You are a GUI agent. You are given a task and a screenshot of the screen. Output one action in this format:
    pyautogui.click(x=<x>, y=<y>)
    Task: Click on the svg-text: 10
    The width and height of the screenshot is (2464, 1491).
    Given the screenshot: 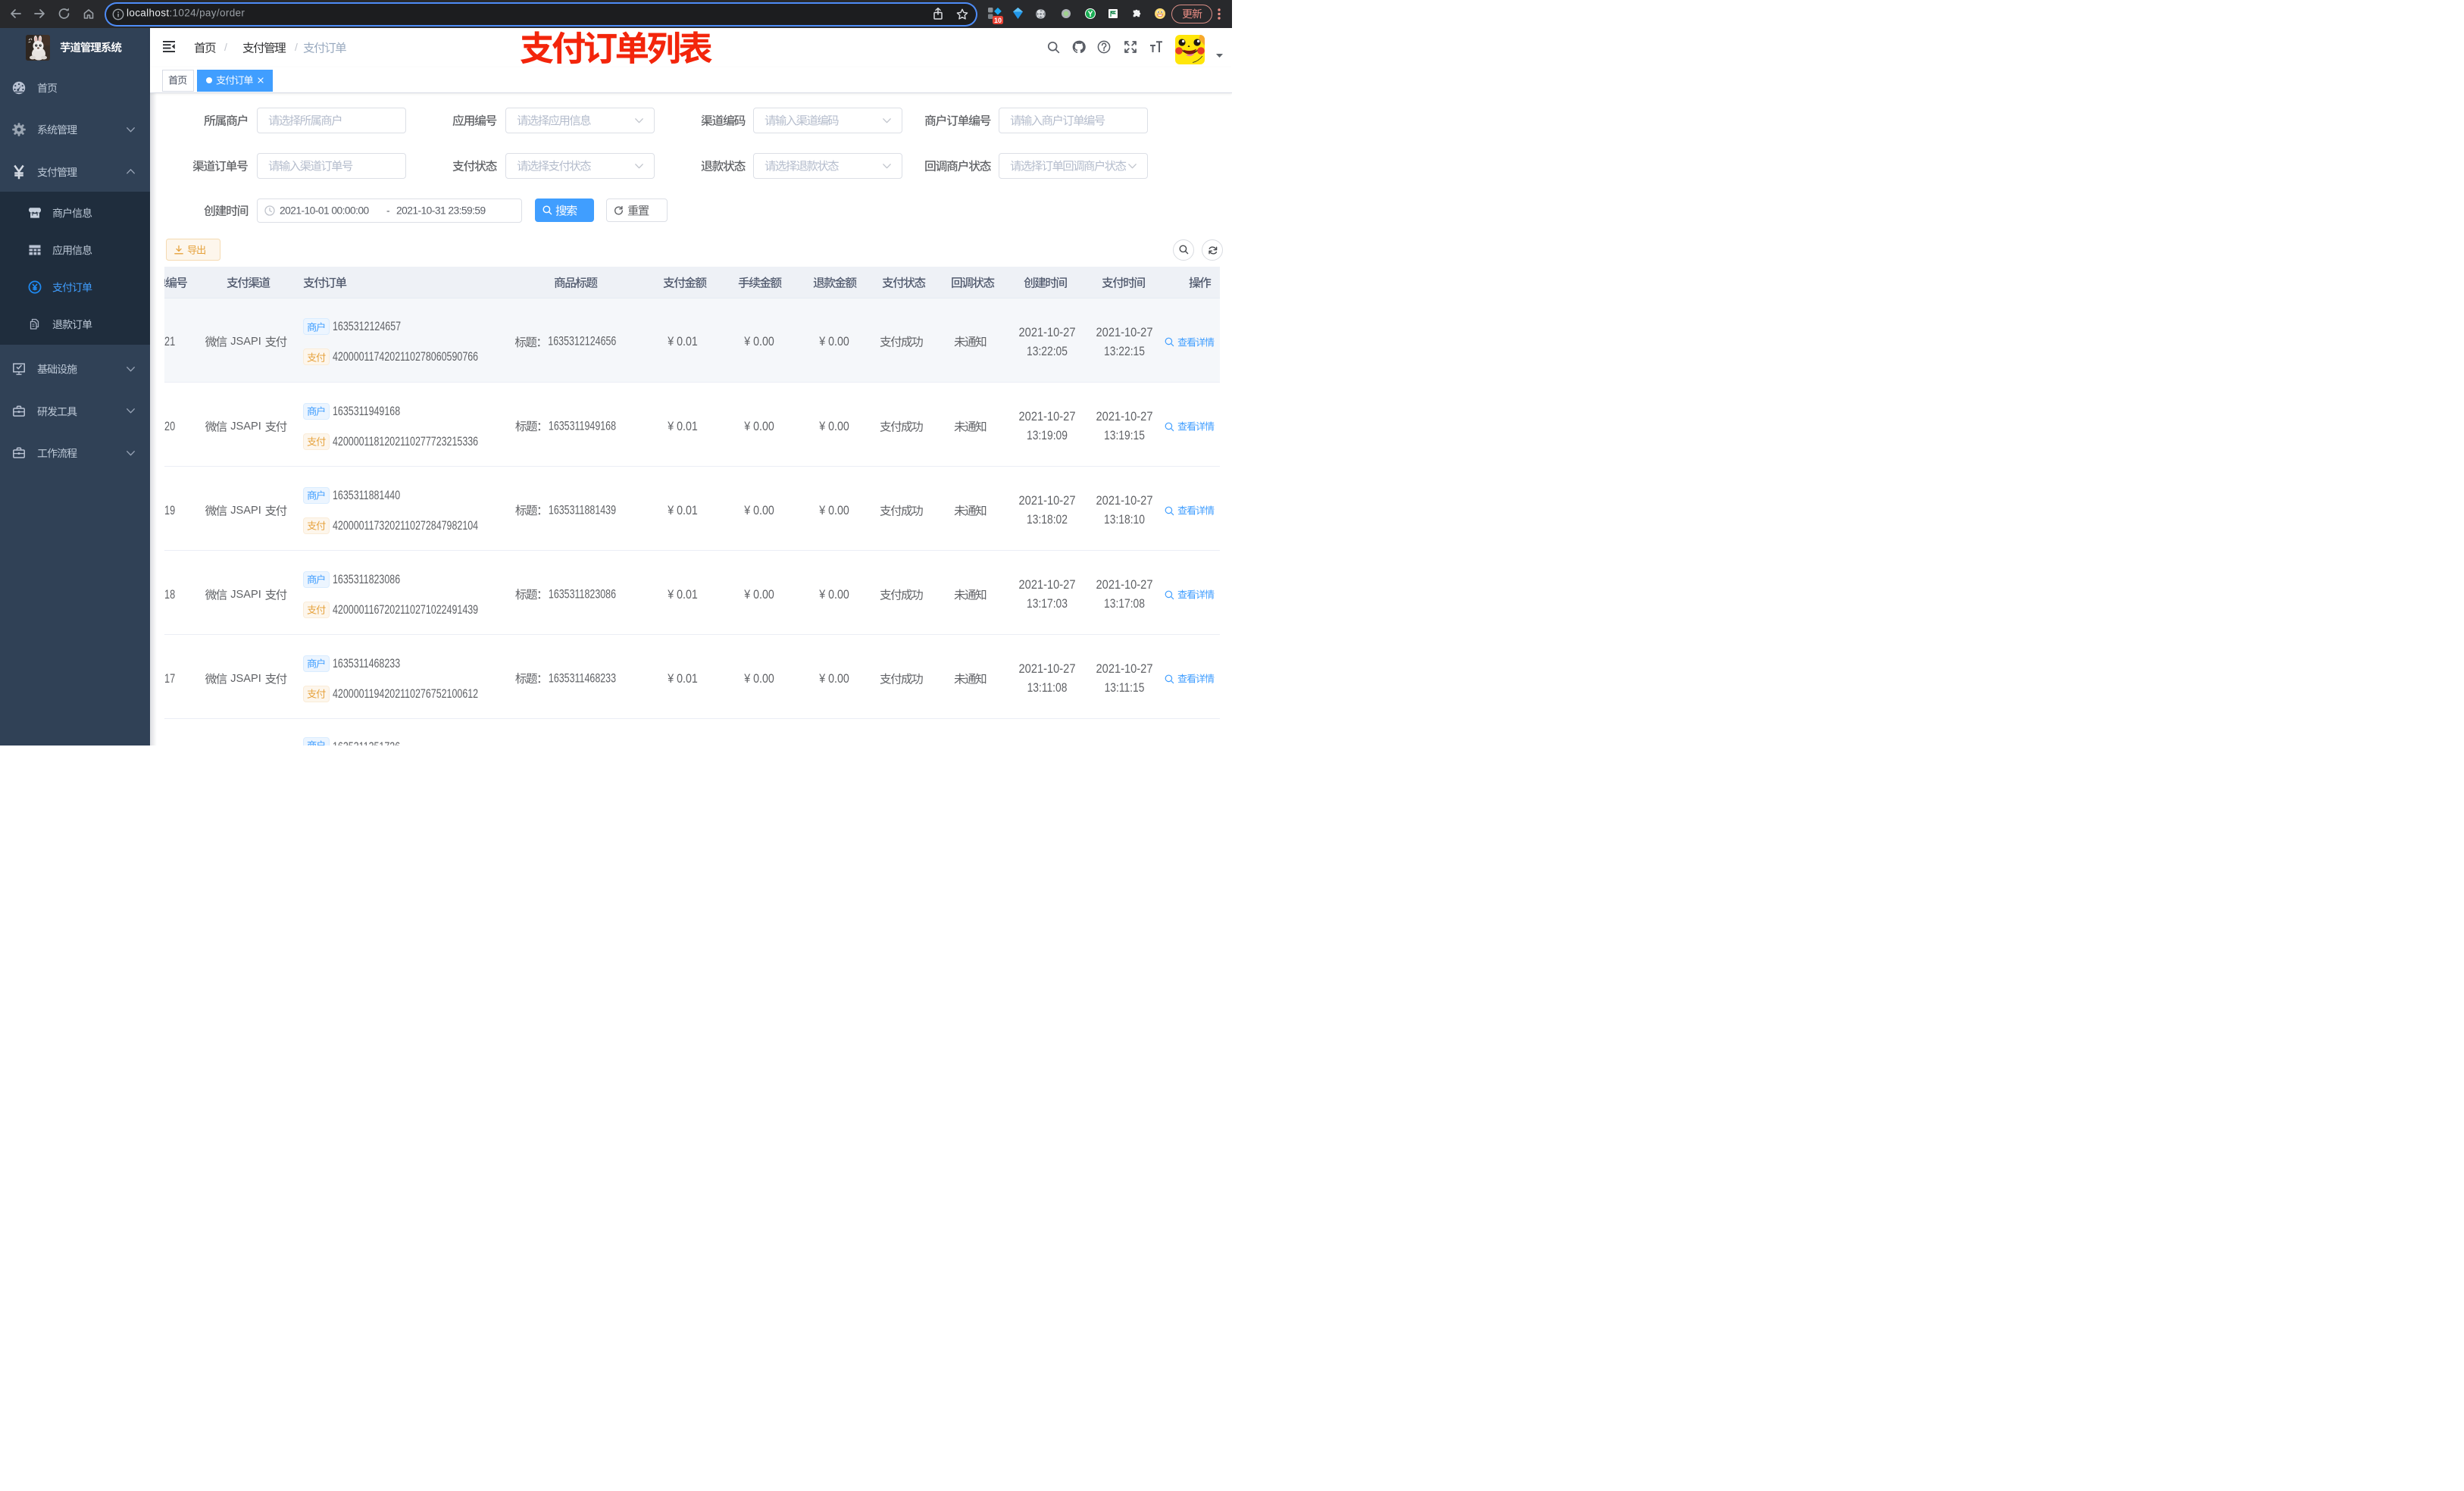 What is the action you would take?
    pyautogui.click(x=998, y=20)
    